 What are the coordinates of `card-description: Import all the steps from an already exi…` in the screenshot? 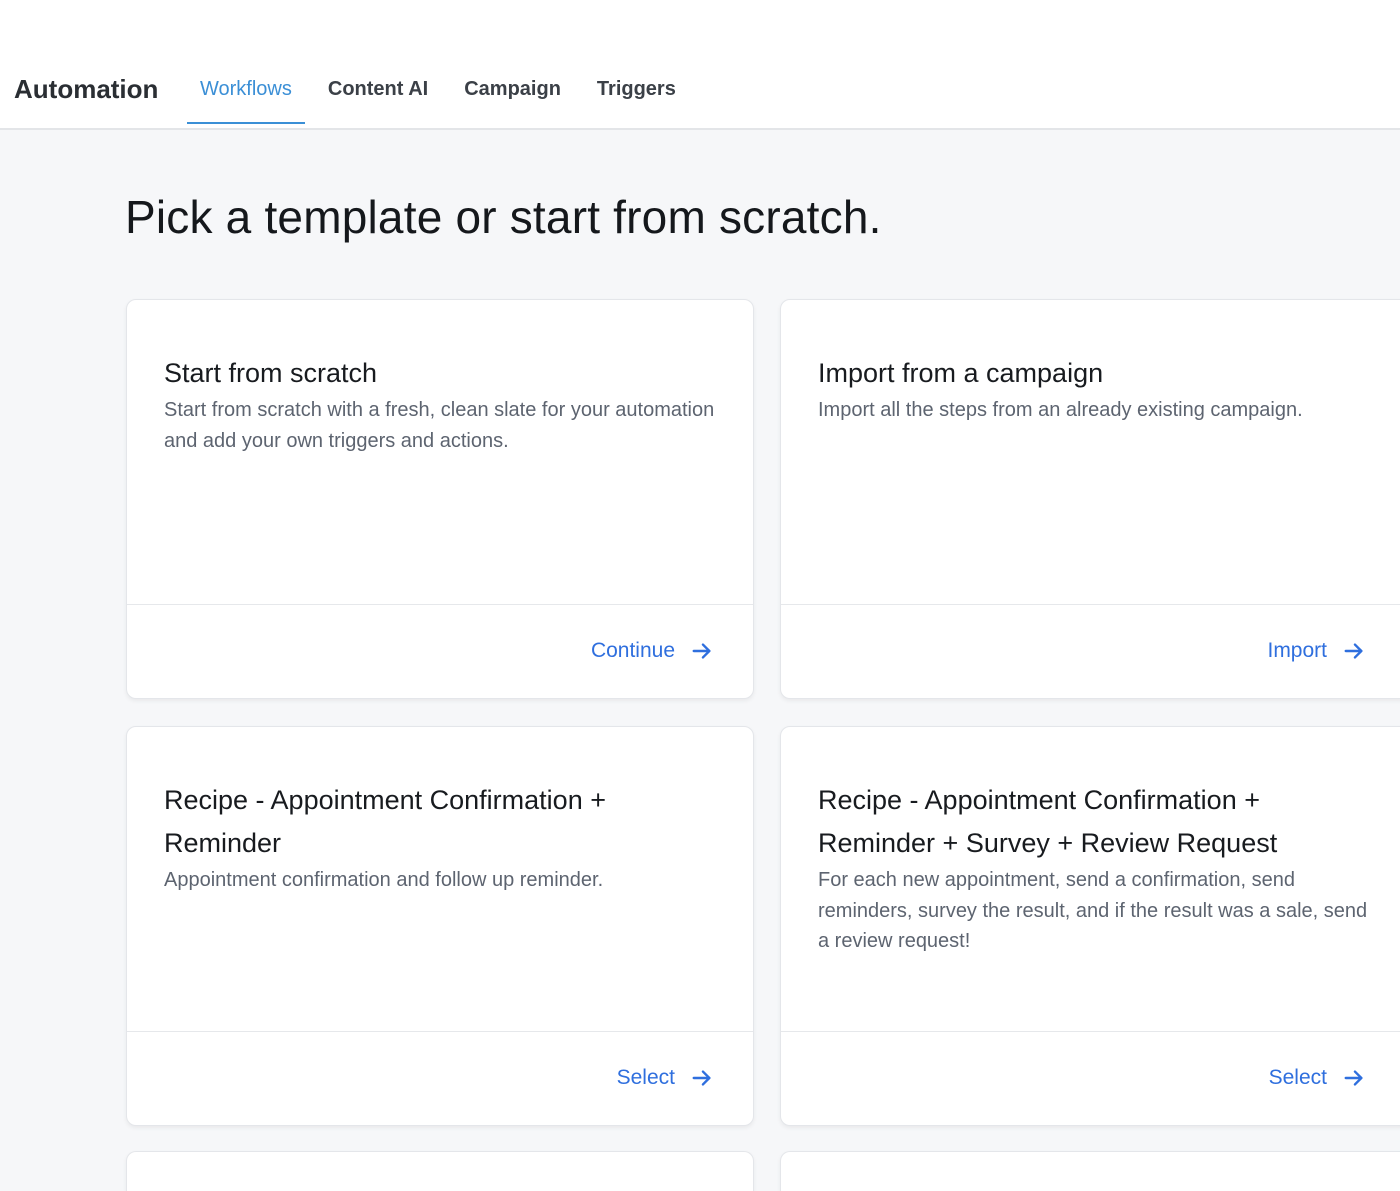 It's located at (1060, 410).